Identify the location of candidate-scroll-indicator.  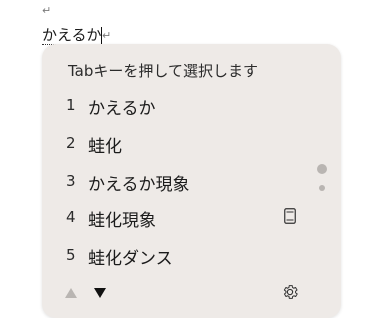
(323, 184).